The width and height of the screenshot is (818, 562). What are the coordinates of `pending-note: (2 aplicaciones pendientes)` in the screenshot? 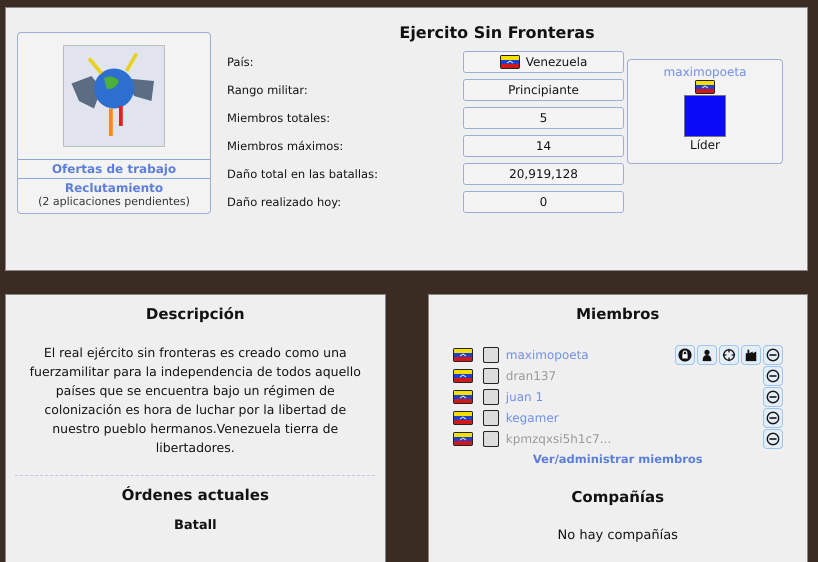 It's located at (114, 201).